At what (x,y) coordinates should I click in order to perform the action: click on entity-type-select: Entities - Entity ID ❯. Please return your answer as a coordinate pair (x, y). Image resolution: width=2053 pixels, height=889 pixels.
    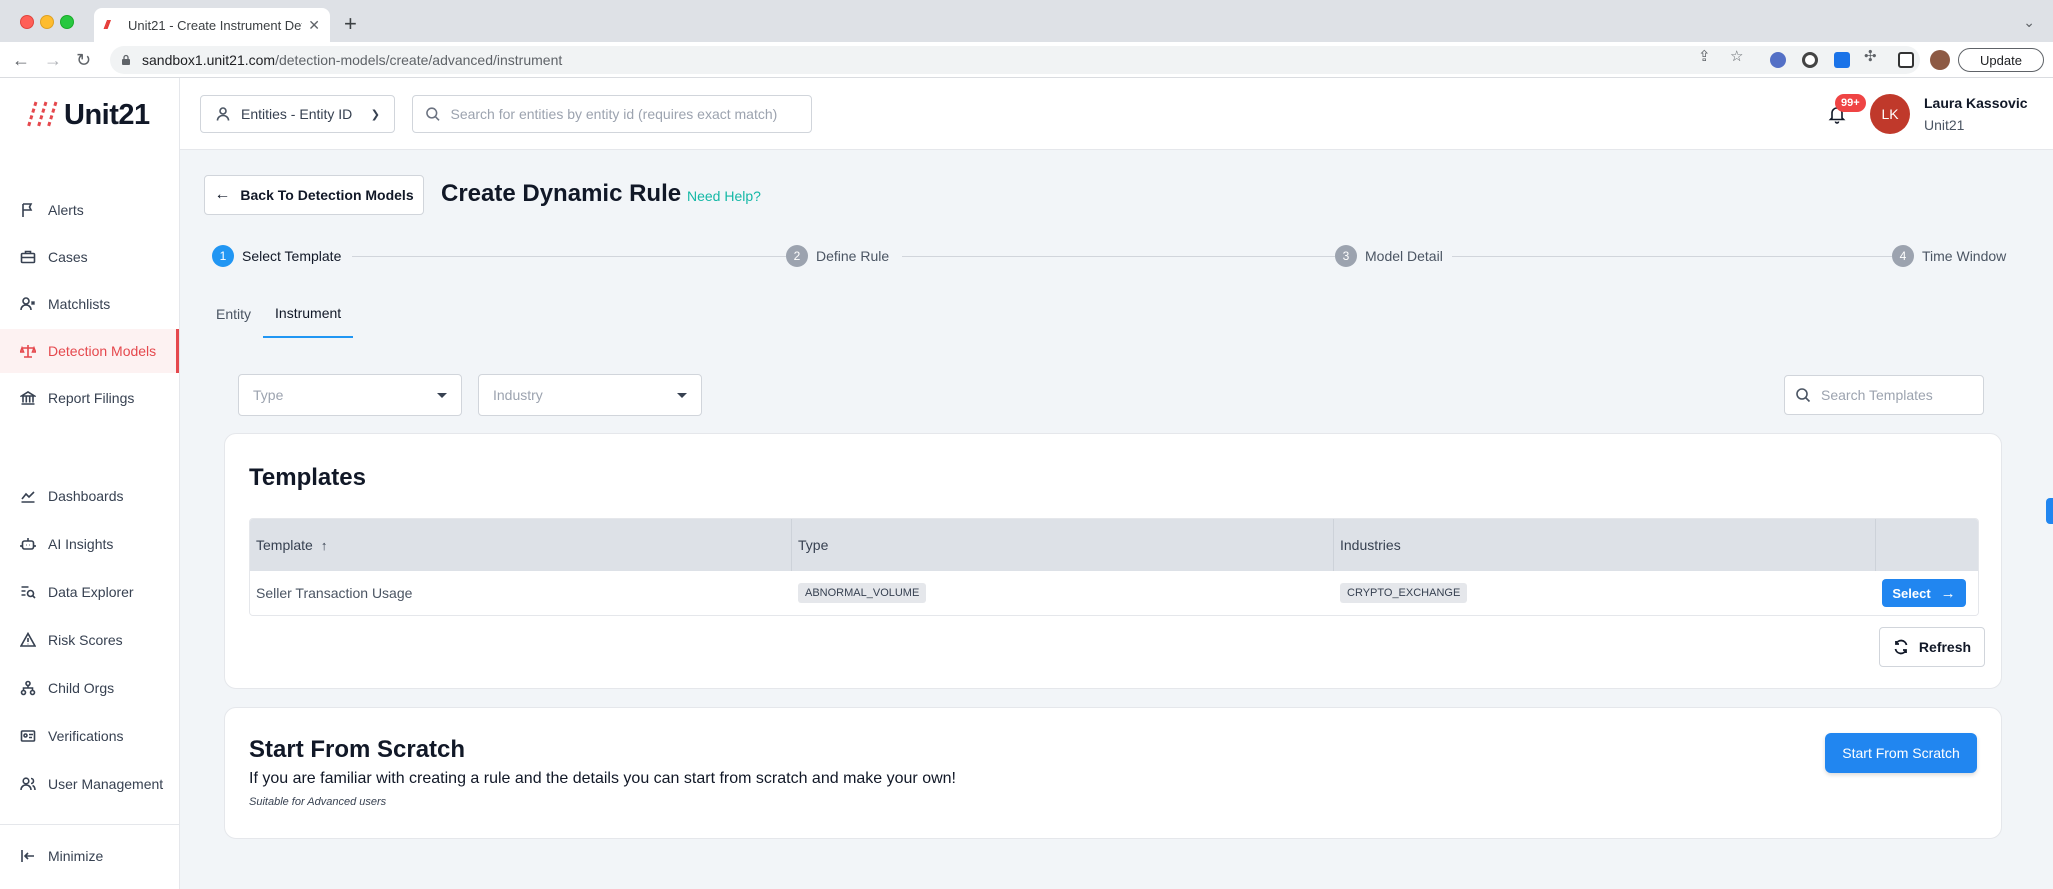
    Looking at the image, I should click on (297, 114).